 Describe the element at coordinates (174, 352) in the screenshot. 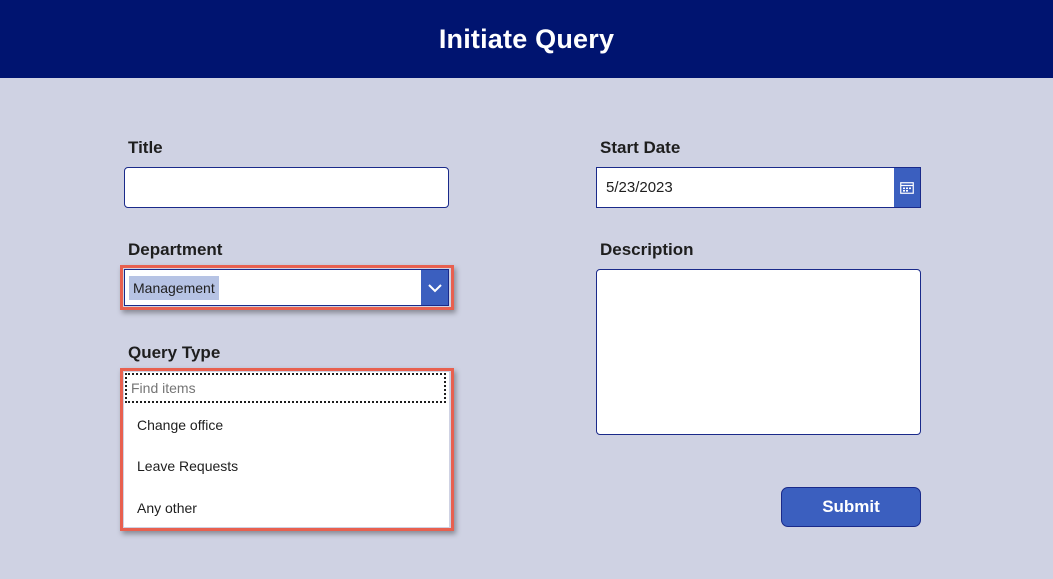

I see `query-type-label: Query Type` at that location.